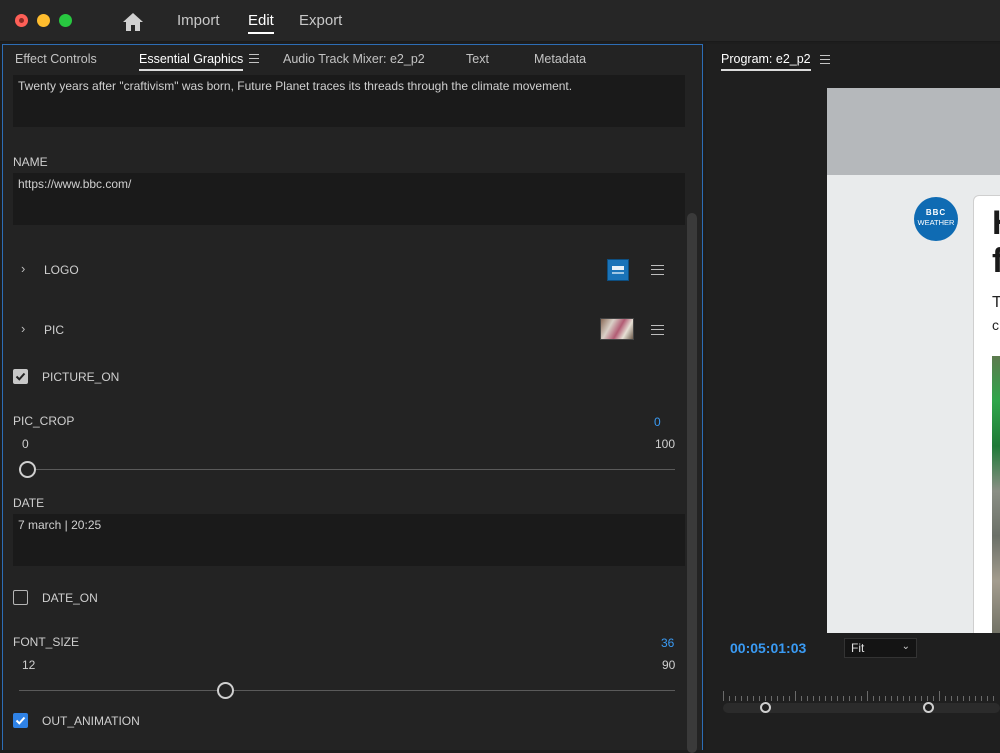  Describe the element at coordinates (936, 219) in the screenshot. I see `bbc-weather-logo: BBC WEATHER` at that location.